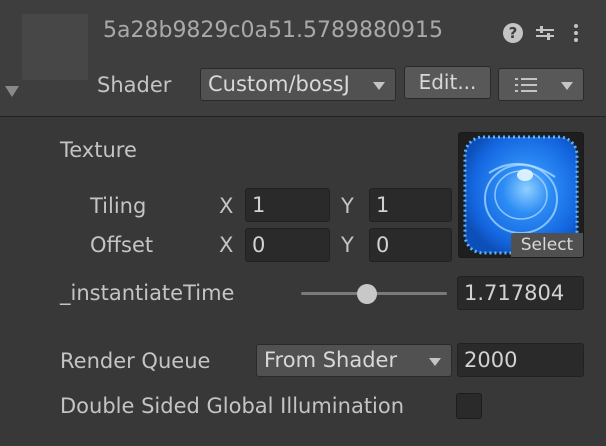 Image resolution: width=606 pixels, height=446 pixels. What do you see at coordinates (226, 206) in the screenshot?
I see `tiling-x-label: X` at bounding box center [226, 206].